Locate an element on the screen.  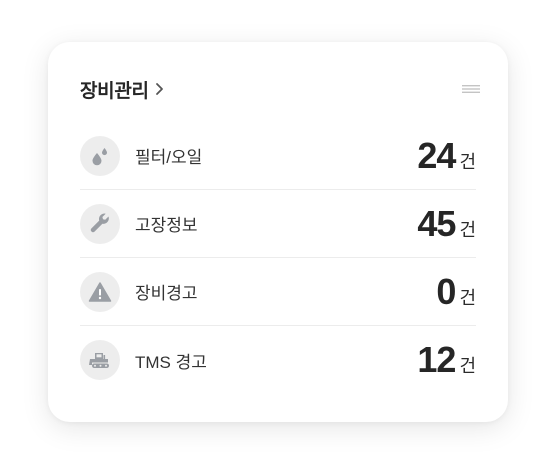
card-title-link: 장비관리 is located at coordinates (122, 89).